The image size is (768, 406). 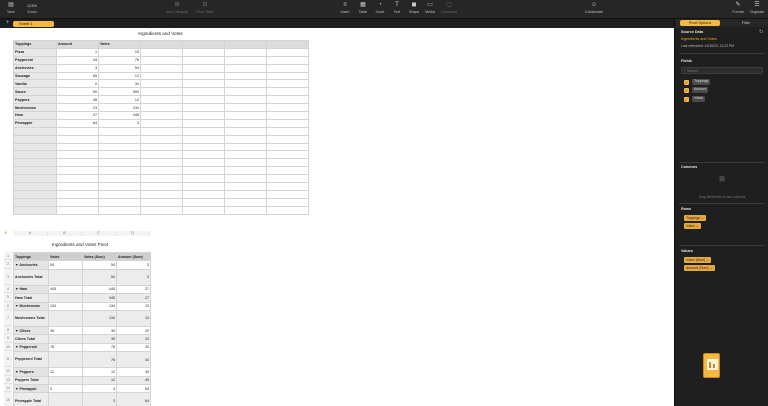 I want to click on row-header: 14, so click(x=8, y=388).